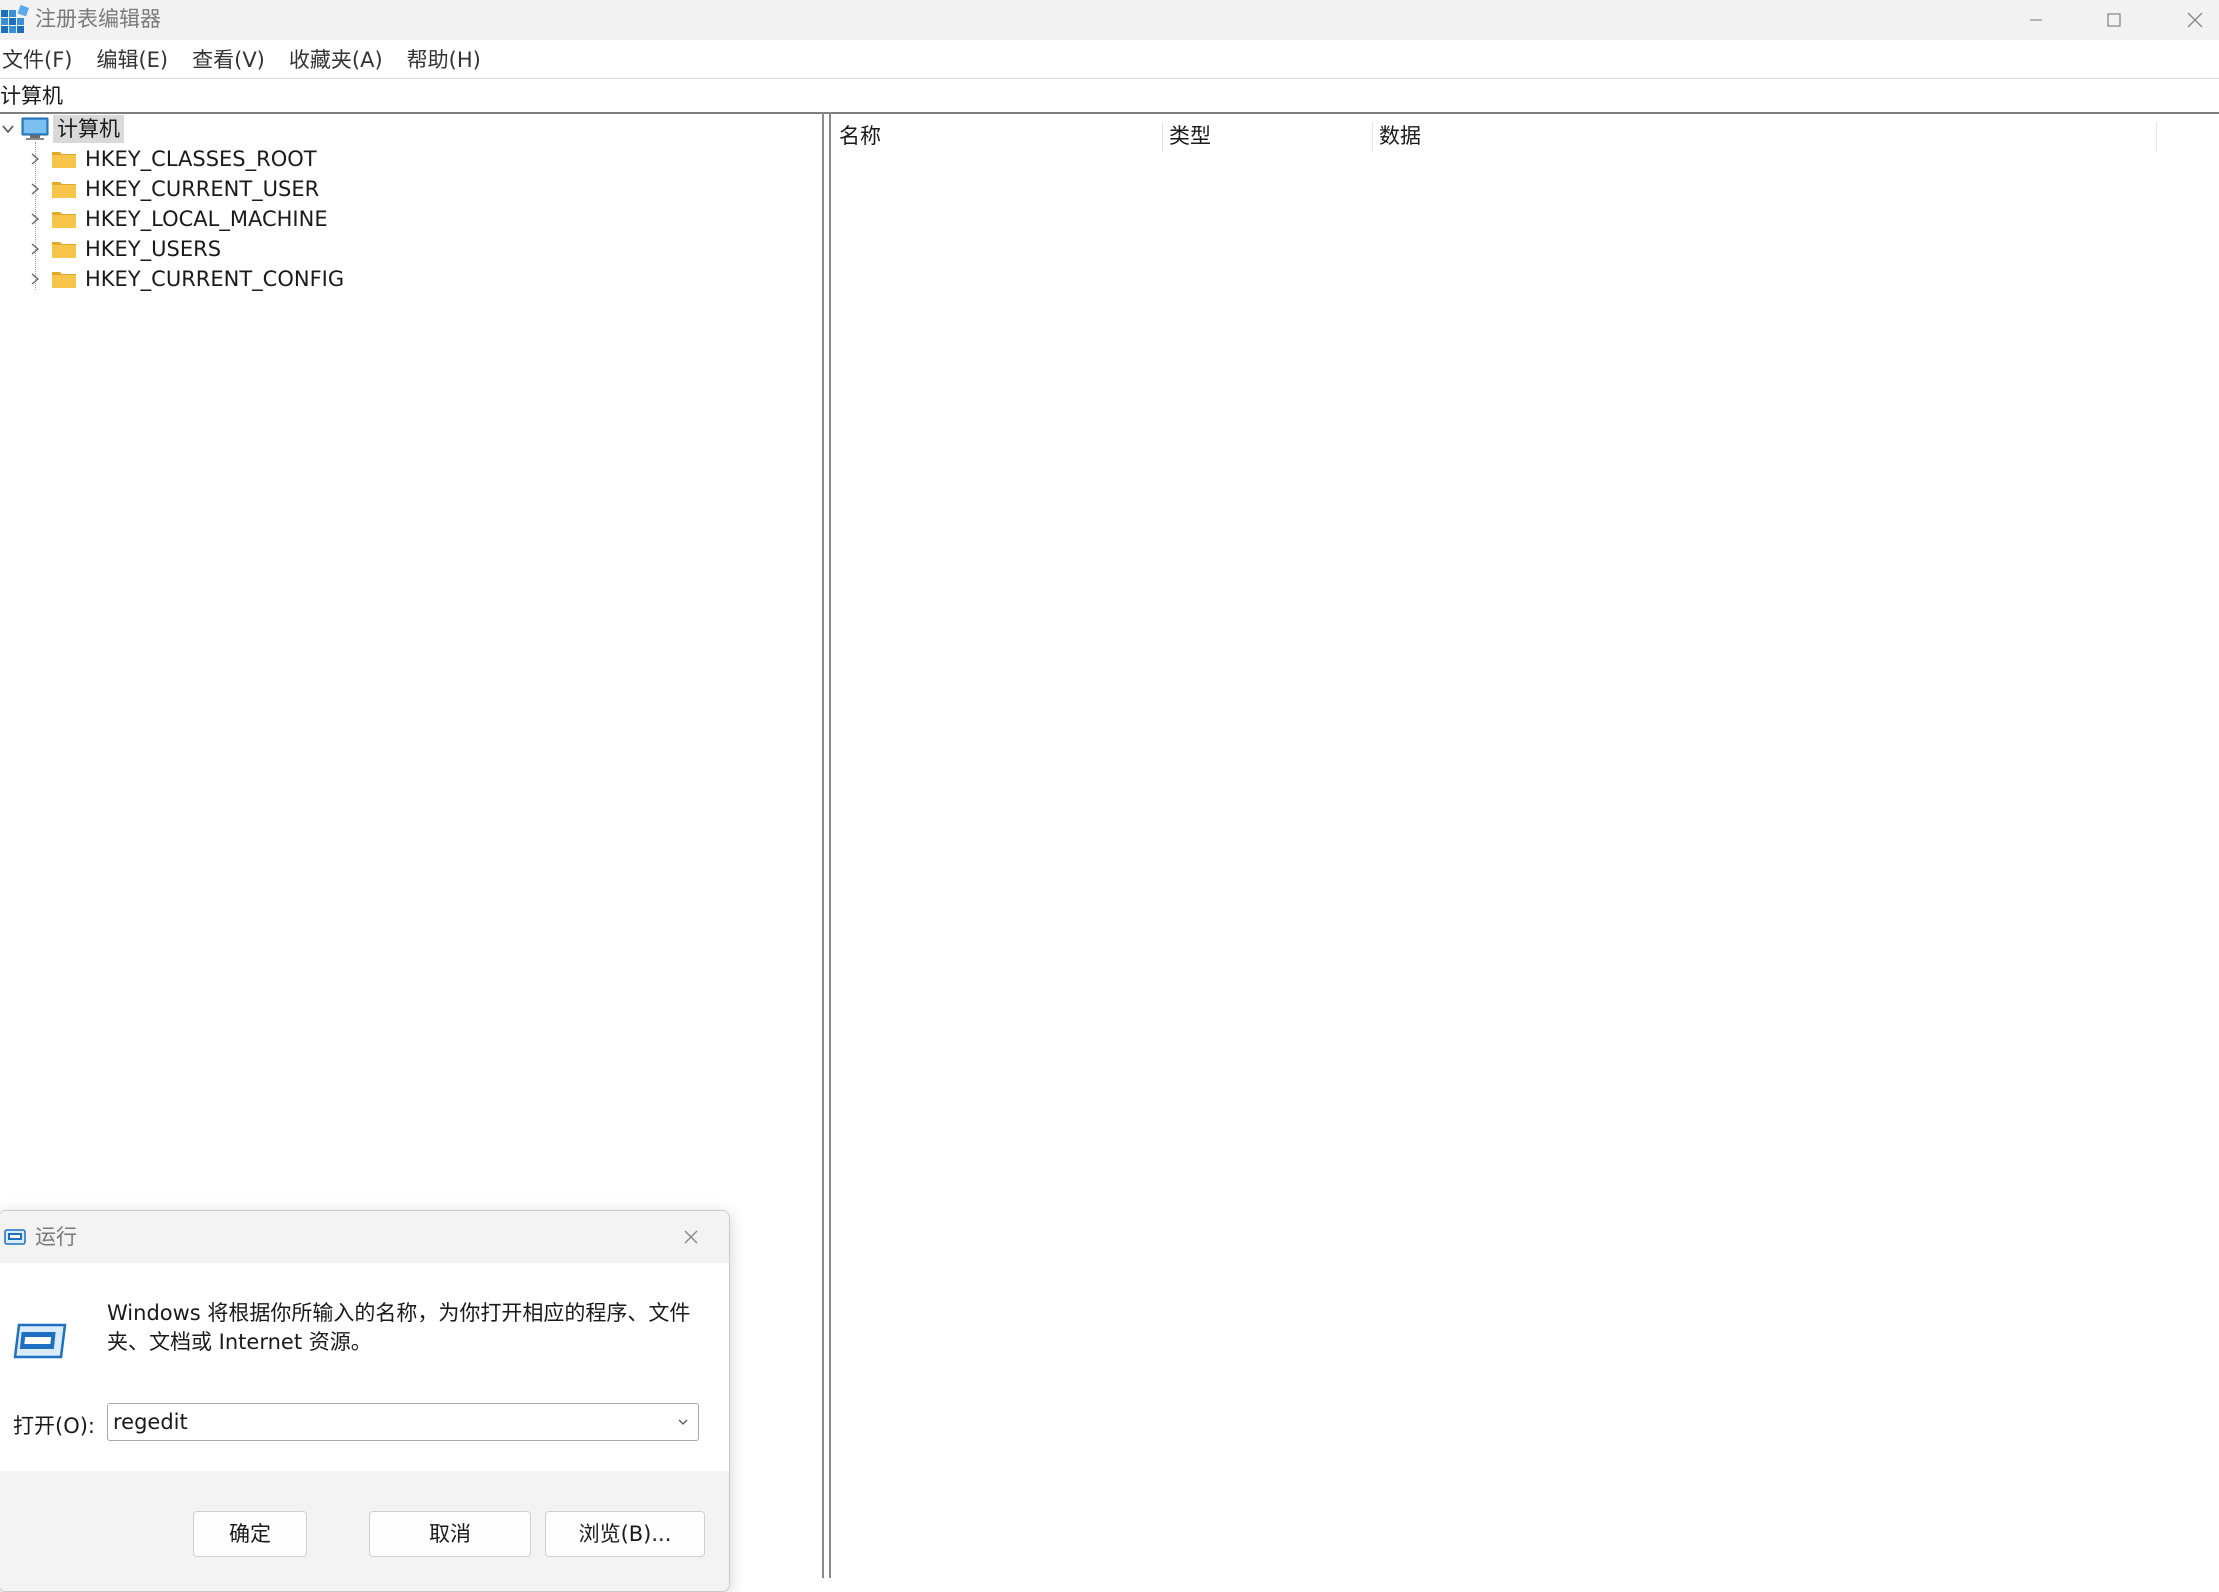 The width and height of the screenshot is (2219, 1592). What do you see at coordinates (201, 159) in the screenshot?
I see `tree-item-label: HKEY_CLASSES_ROOT` at bounding box center [201, 159].